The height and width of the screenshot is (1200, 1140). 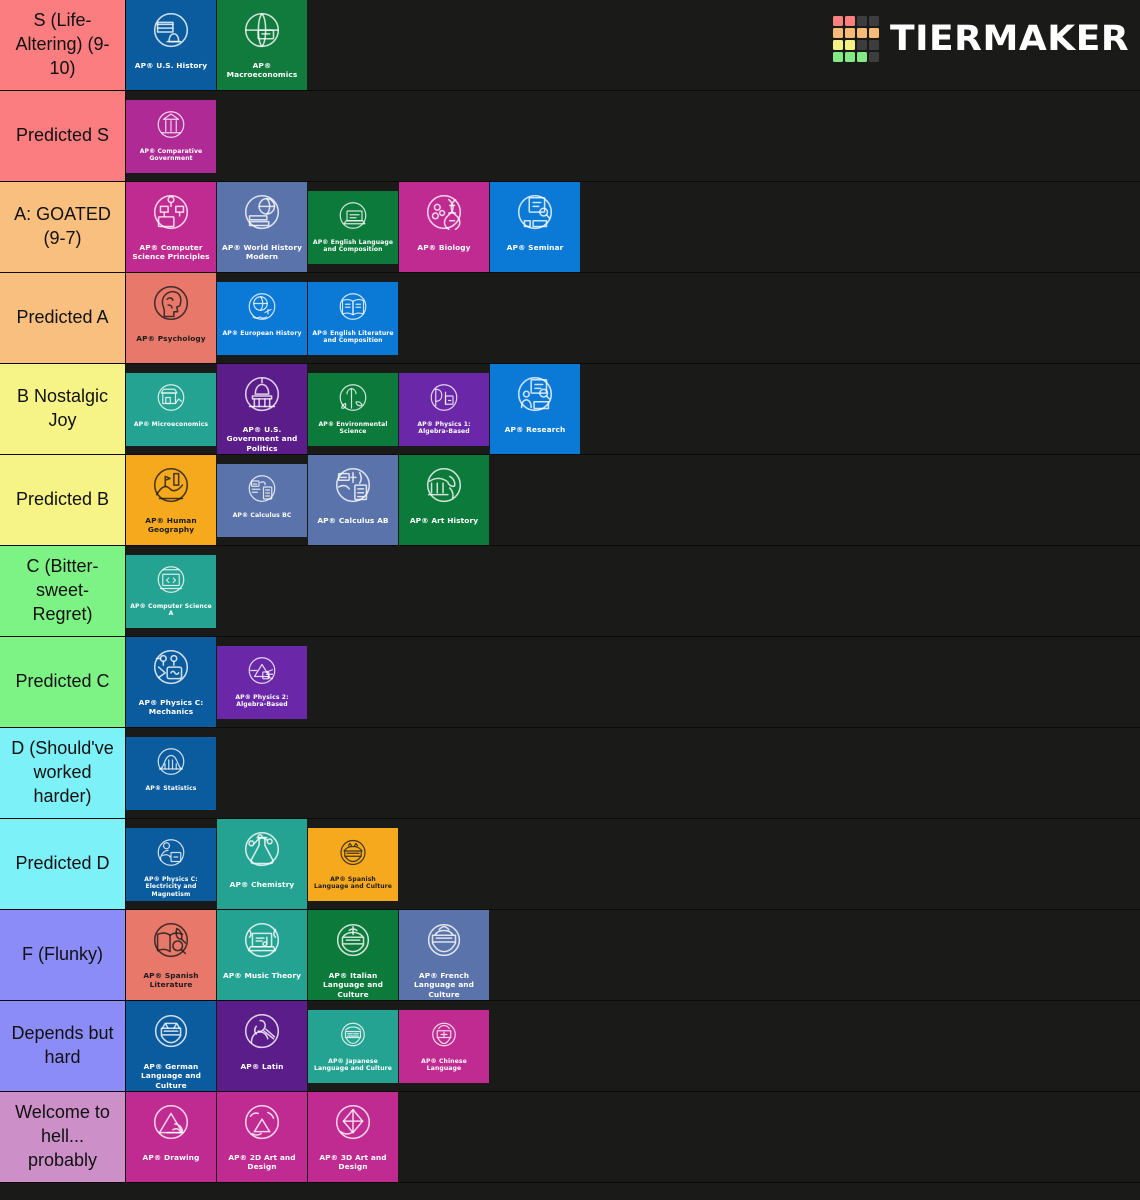 I want to click on tiermaker-logo: TIERMAKER, so click(x=980, y=39).